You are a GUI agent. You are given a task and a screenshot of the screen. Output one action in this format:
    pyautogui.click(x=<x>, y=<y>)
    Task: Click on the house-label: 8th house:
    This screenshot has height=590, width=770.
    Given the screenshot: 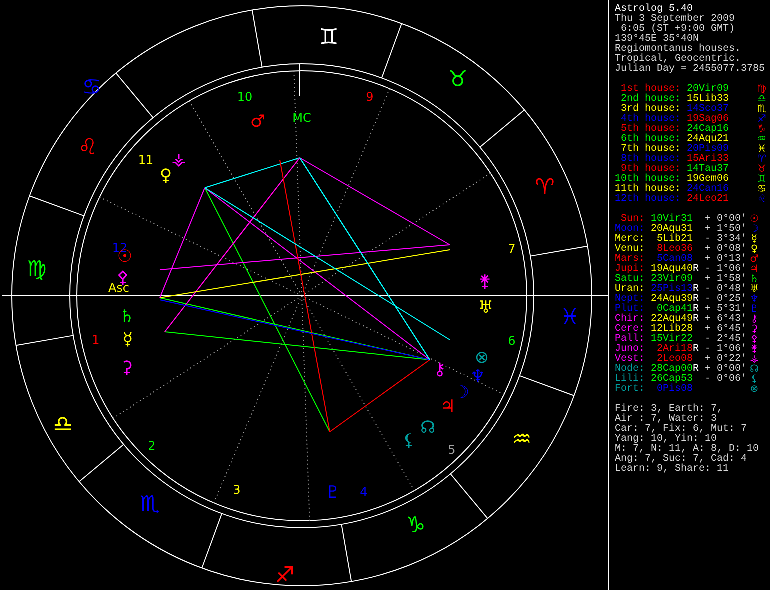 What is the action you would take?
    pyautogui.click(x=650, y=160)
    